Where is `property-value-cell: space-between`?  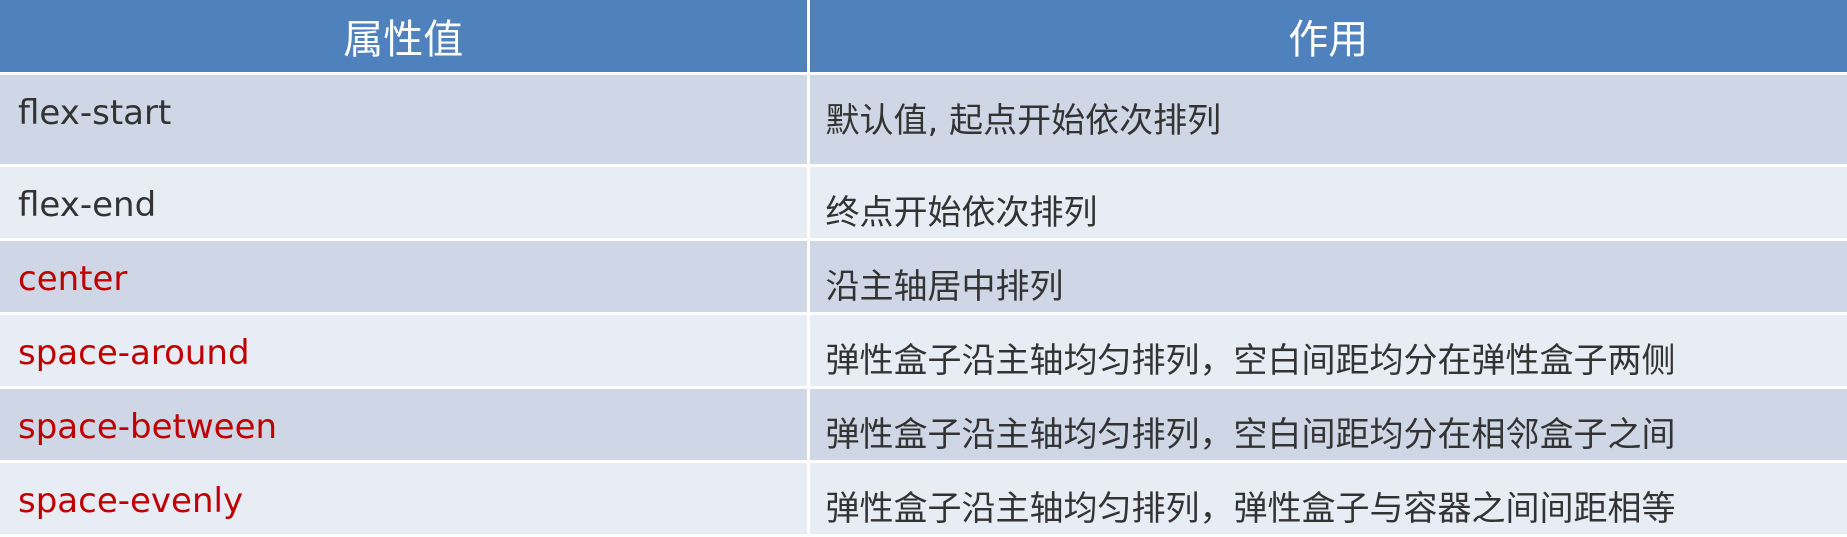 property-value-cell: space-between is located at coordinates (405, 425).